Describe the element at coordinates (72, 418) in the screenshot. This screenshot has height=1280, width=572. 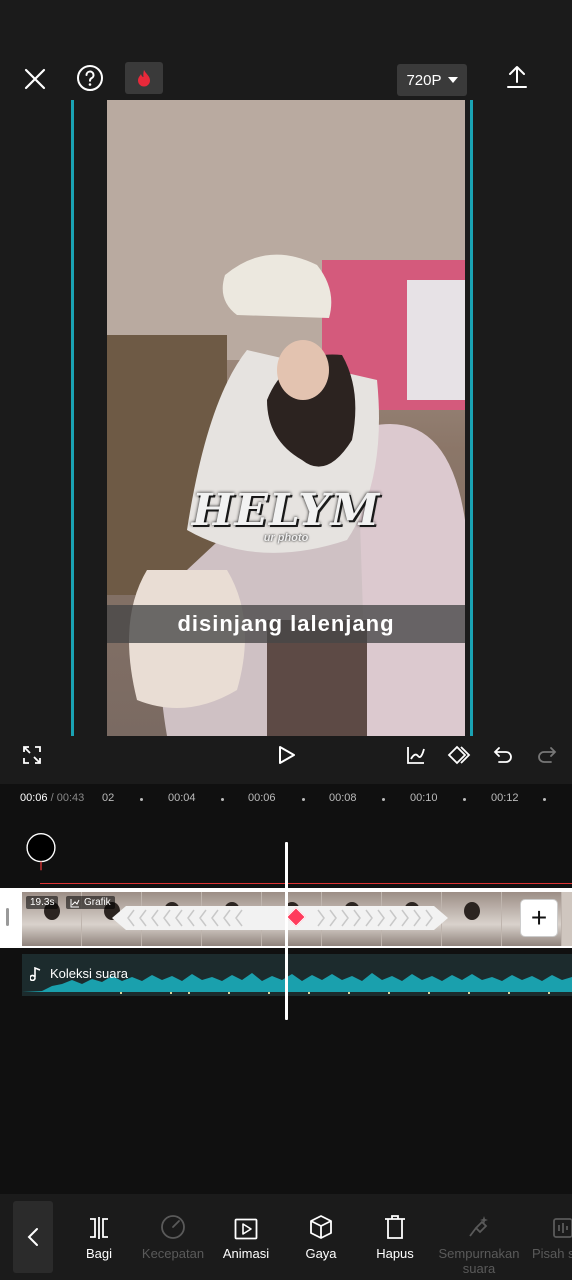
I see `canvas-border-left` at that location.